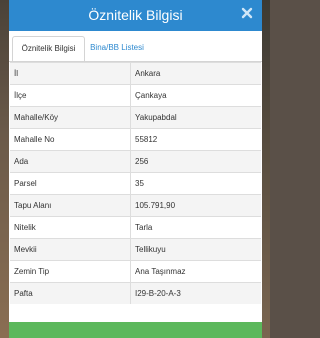  Describe the element at coordinates (195, 249) in the screenshot. I see `attribute-value: Tellikuyu` at that location.